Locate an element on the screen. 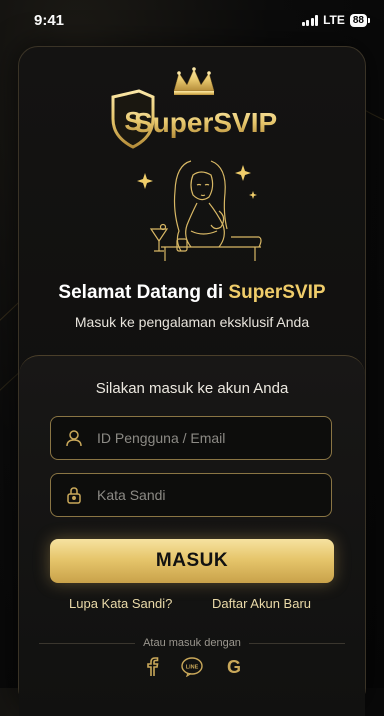 The height and width of the screenshot is (716, 384). woman-illustration is located at coordinates (199, 210).